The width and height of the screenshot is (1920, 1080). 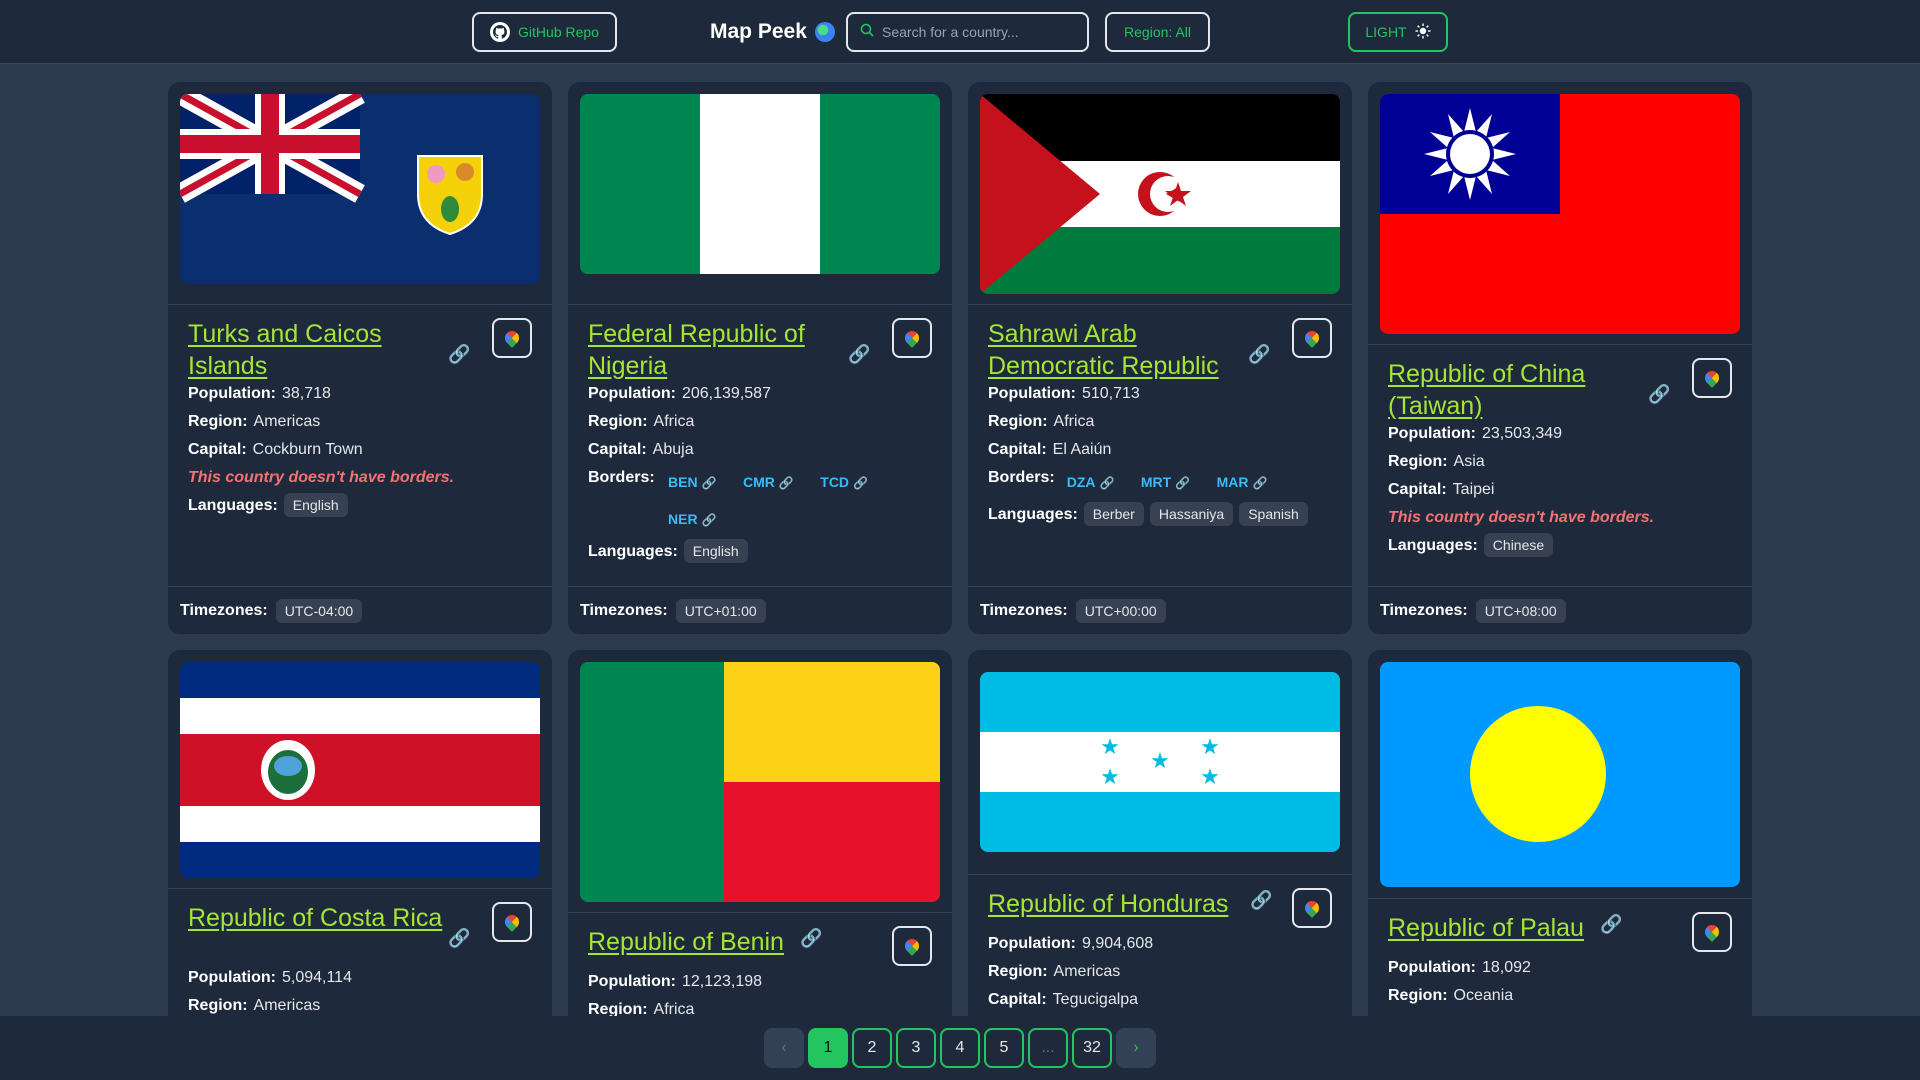 I want to click on region-row: Region: Americas, so click(x=360, y=1004).